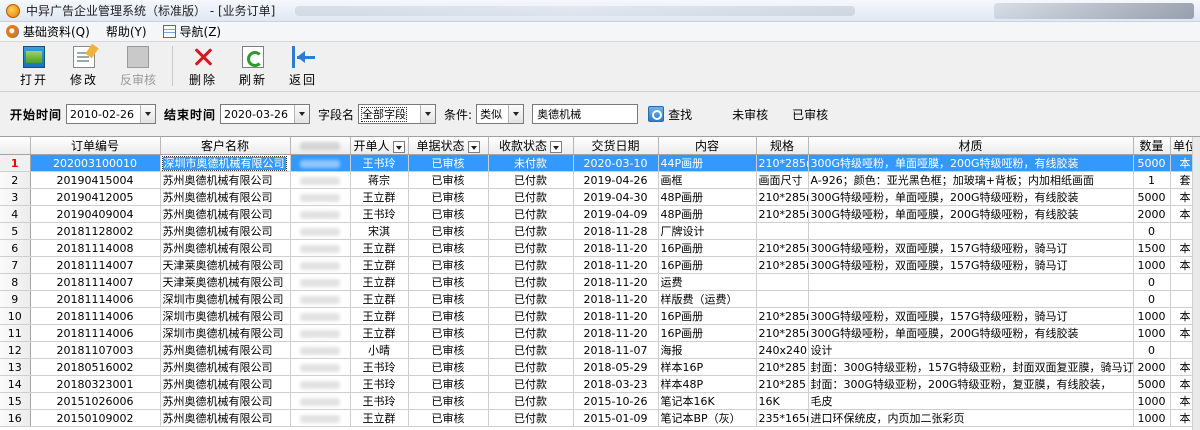 This screenshot has height=430, width=1200. What do you see at coordinates (707, 350) in the screenshot?
I see `cell-content: 海报` at bounding box center [707, 350].